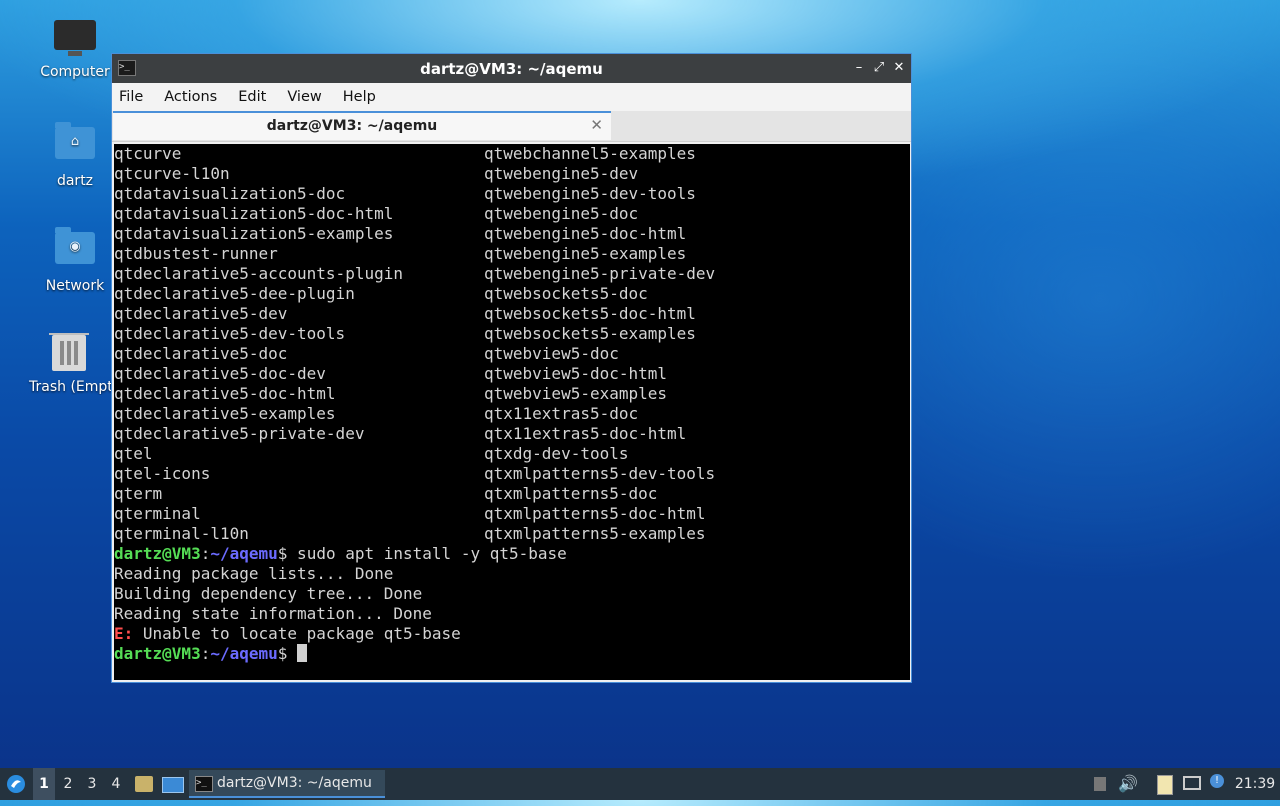 The height and width of the screenshot is (806, 1280). I want to click on taskbar-item-terminal: >_ dartz@VM3: ~/aqemu, so click(287, 784).